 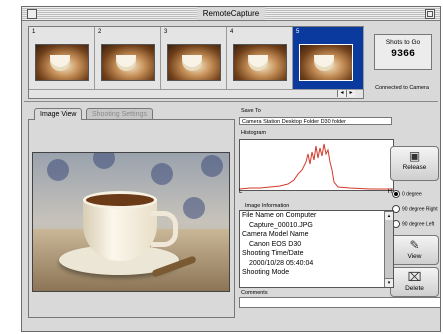 What do you see at coordinates (279, 215) in the screenshot?
I see `info-line: File Name on Computer` at bounding box center [279, 215].